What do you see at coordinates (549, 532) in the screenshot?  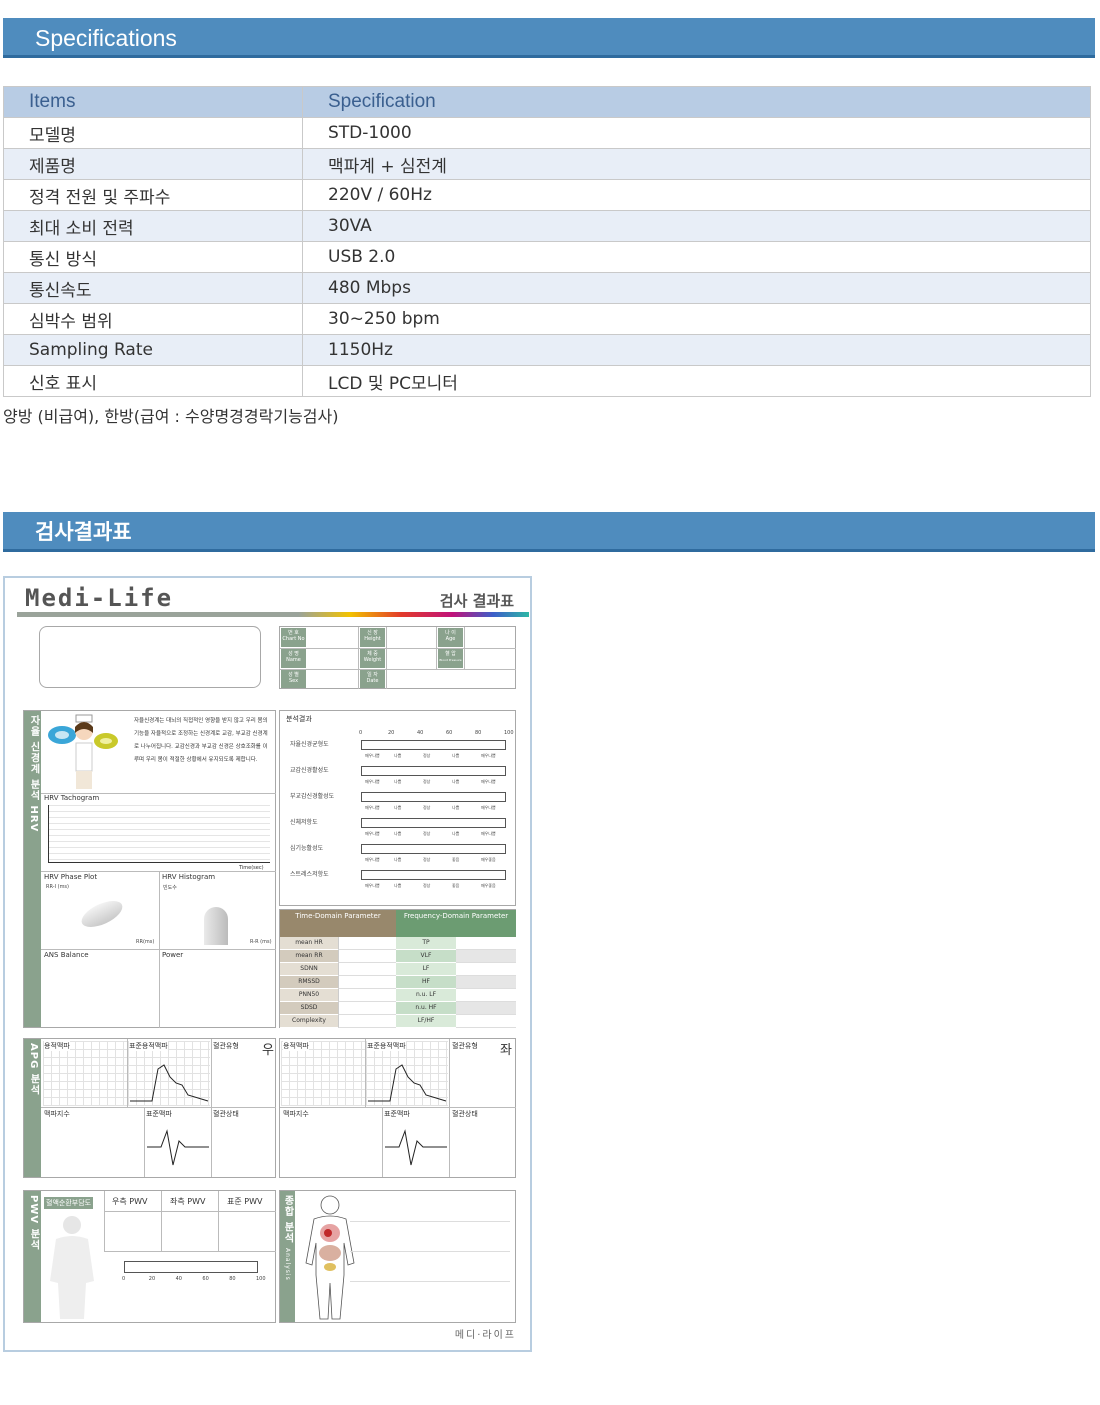 I see `result-sheet-header: 검사결과표` at bounding box center [549, 532].